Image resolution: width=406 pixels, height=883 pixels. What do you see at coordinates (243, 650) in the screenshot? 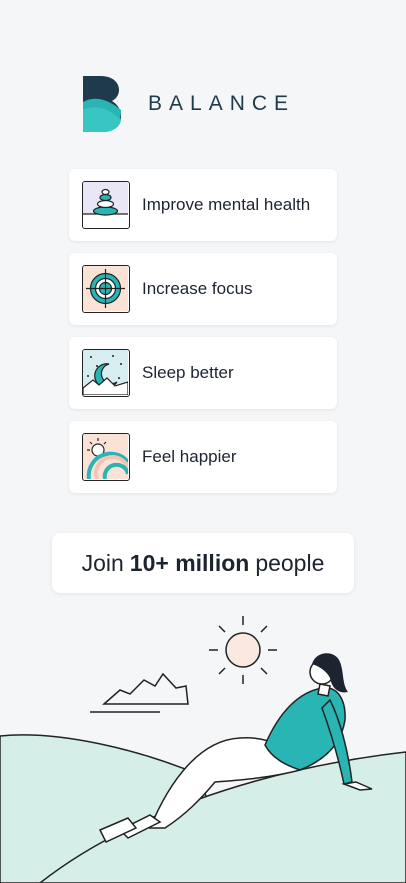
I see `sun-icon` at bounding box center [243, 650].